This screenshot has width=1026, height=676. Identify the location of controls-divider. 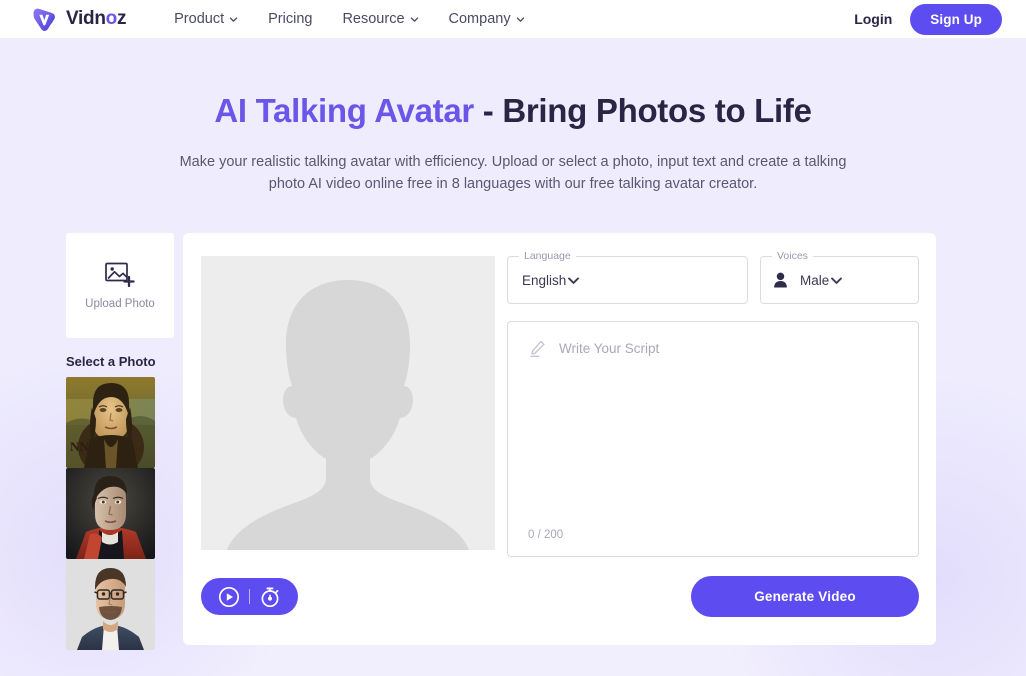
(249, 596).